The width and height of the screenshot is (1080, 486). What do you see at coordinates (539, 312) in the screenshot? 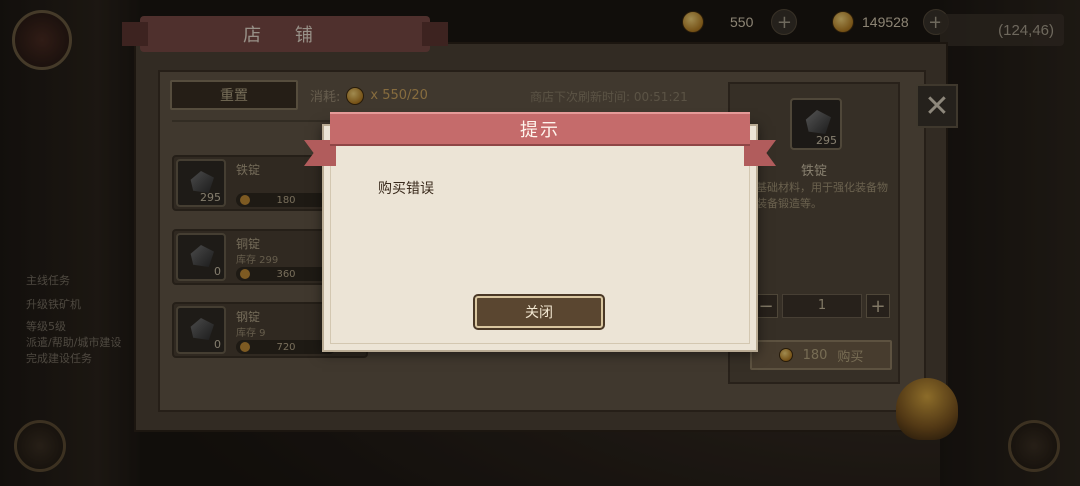
I see `dialog-close-button: 关闭` at bounding box center [539, 312].